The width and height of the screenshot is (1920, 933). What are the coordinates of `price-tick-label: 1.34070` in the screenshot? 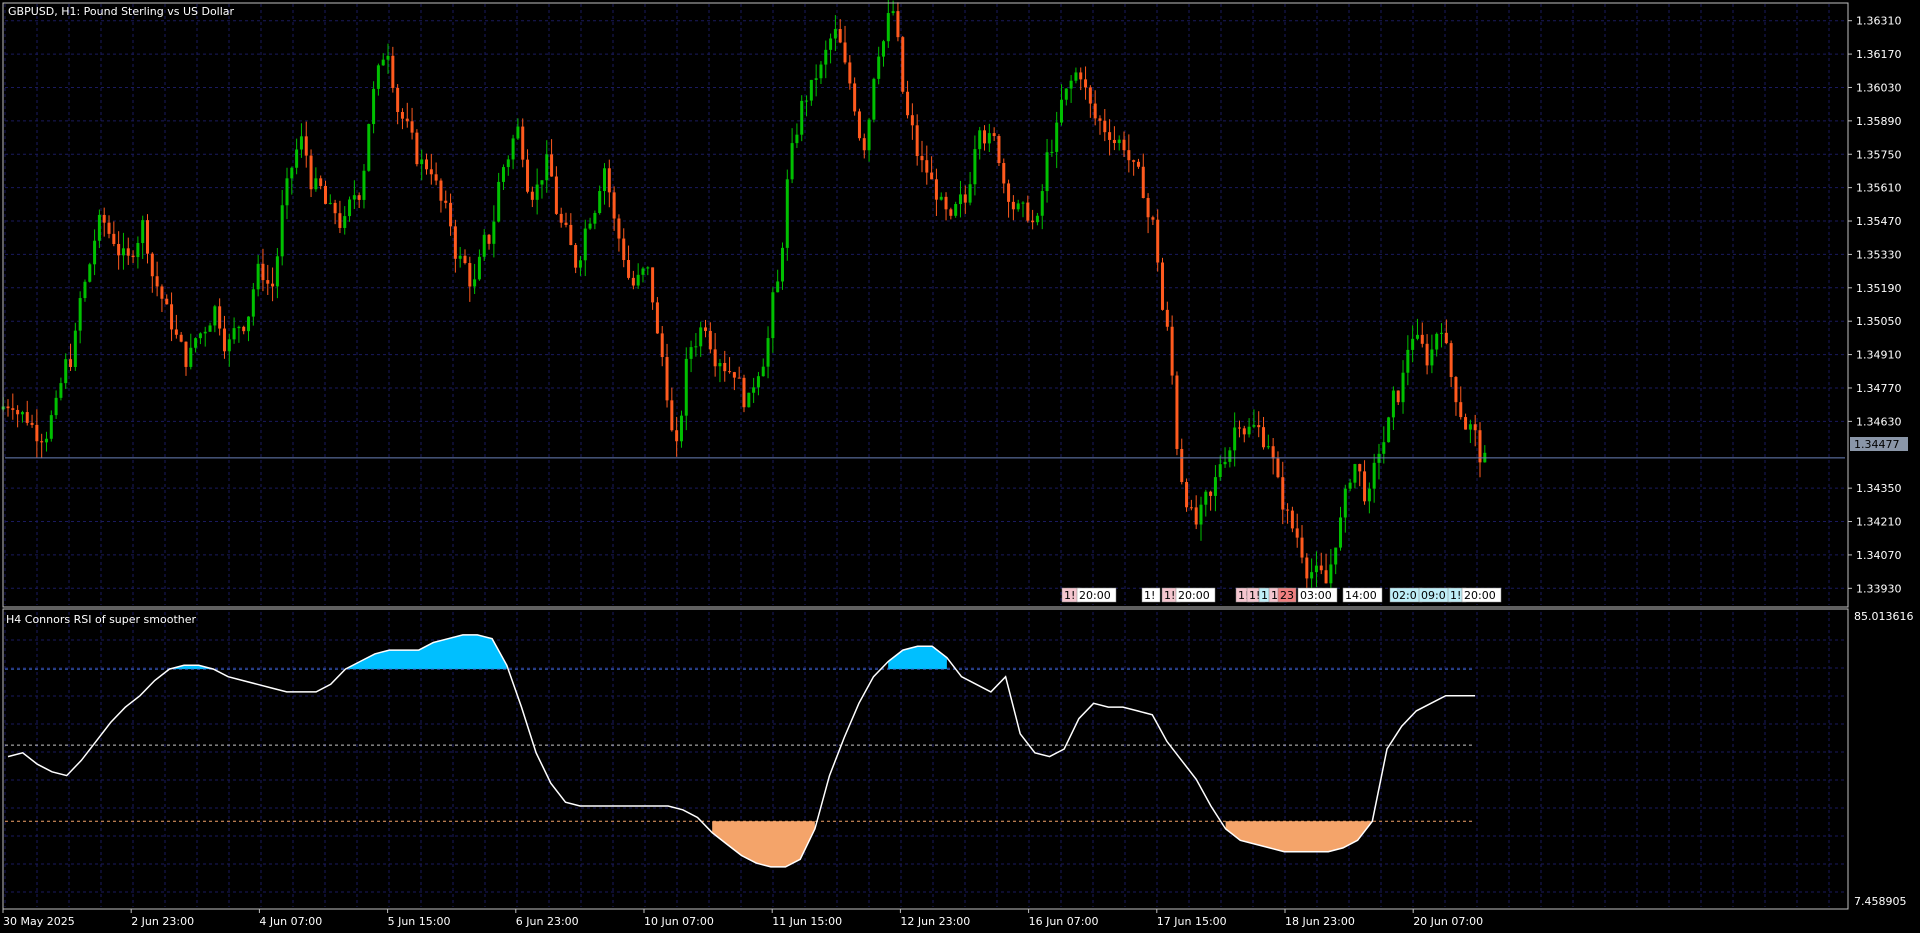 It's located at (1879, 555).